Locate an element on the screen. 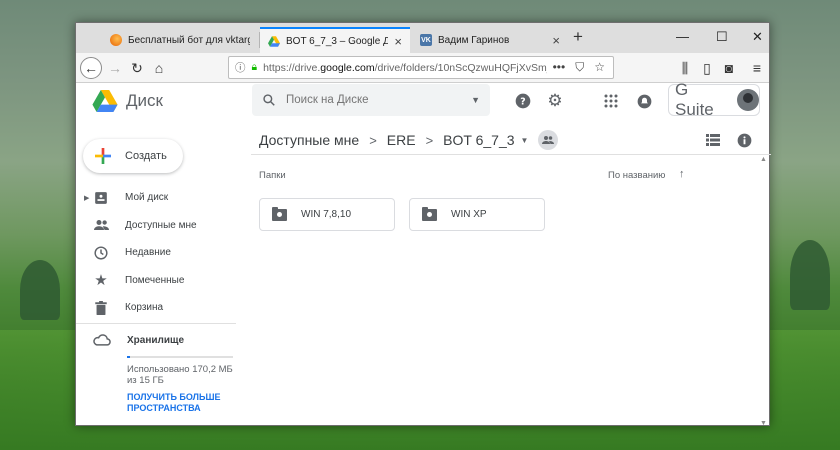  background-tree is located at coordinates (40, 290).